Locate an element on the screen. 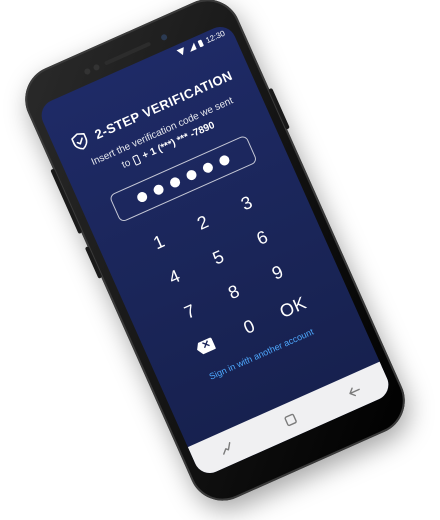 Image resolution: width=440 pixels, height=520 pixels. back-icon is located at coordinates (354, 391).